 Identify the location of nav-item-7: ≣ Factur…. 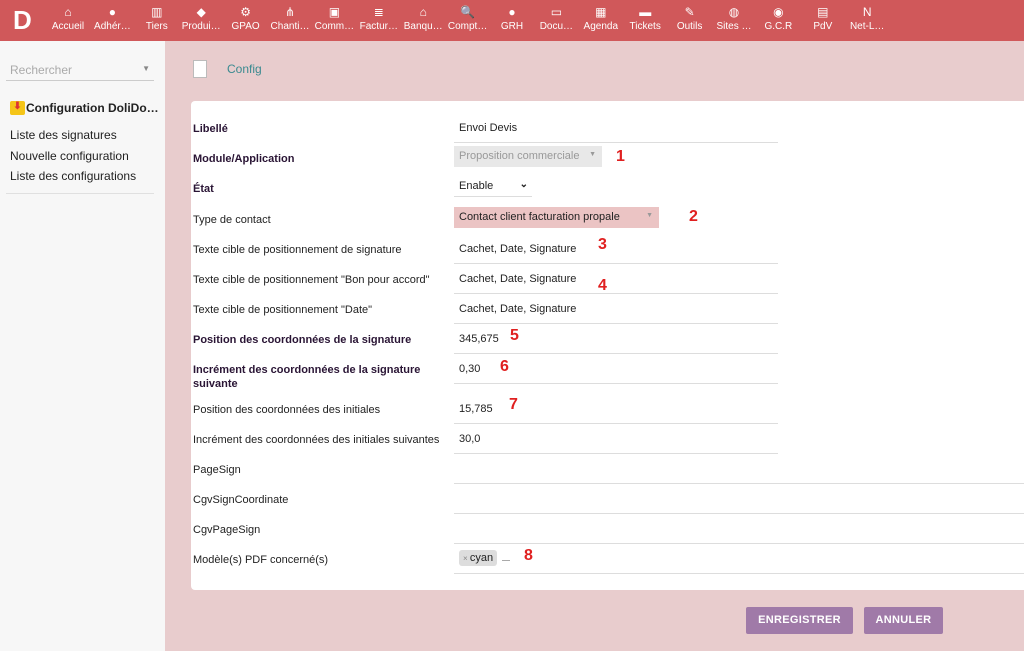
(379, 17).